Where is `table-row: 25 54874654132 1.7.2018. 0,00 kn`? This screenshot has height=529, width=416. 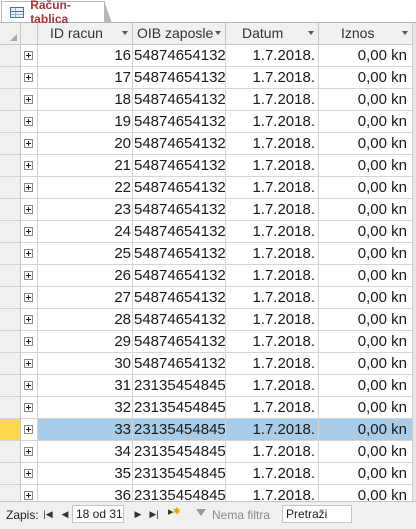 table-row: 25 54874654132 1.7.2018. 0,00 kn is located at coordinates (208, 254).